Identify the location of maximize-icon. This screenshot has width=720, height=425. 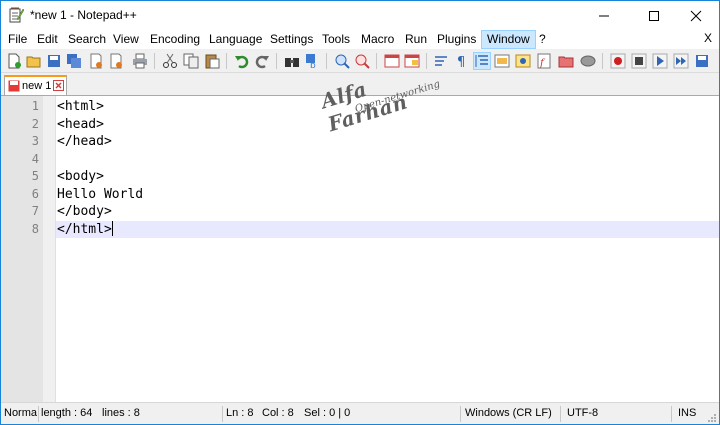
(654, 15).